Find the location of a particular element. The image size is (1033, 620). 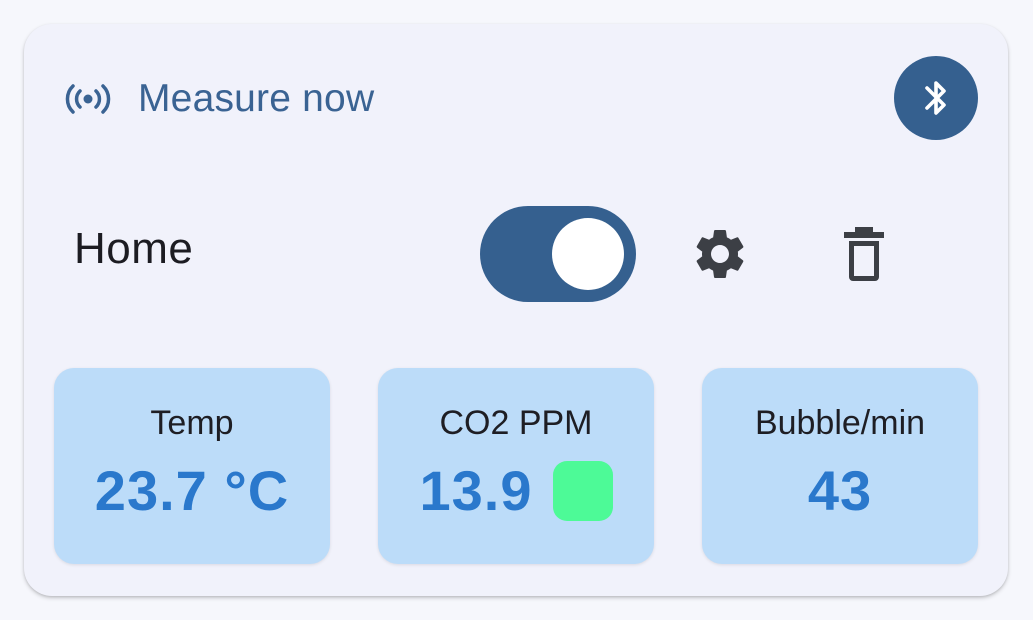

bluetooth-button is located at coordinates (936, 98).